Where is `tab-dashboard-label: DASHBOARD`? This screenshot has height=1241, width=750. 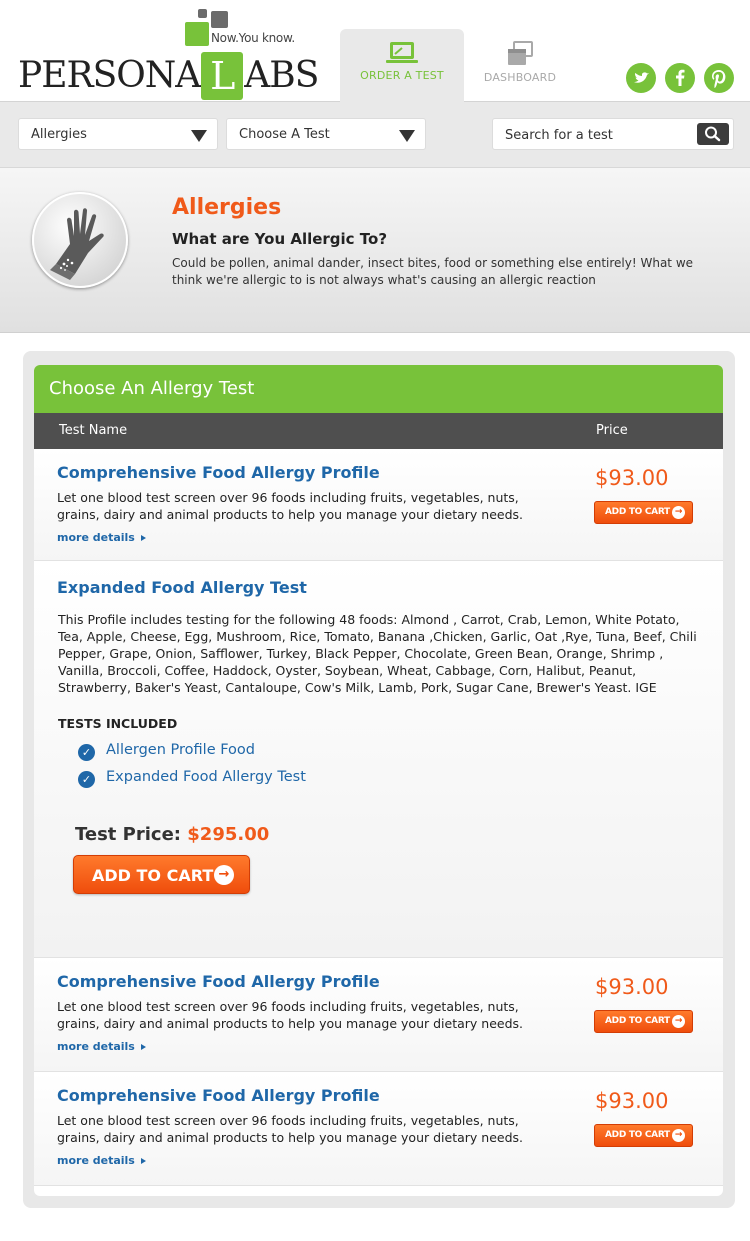 tab-dashboard-label: DASHBOARD is located at coordinates (520, 77).